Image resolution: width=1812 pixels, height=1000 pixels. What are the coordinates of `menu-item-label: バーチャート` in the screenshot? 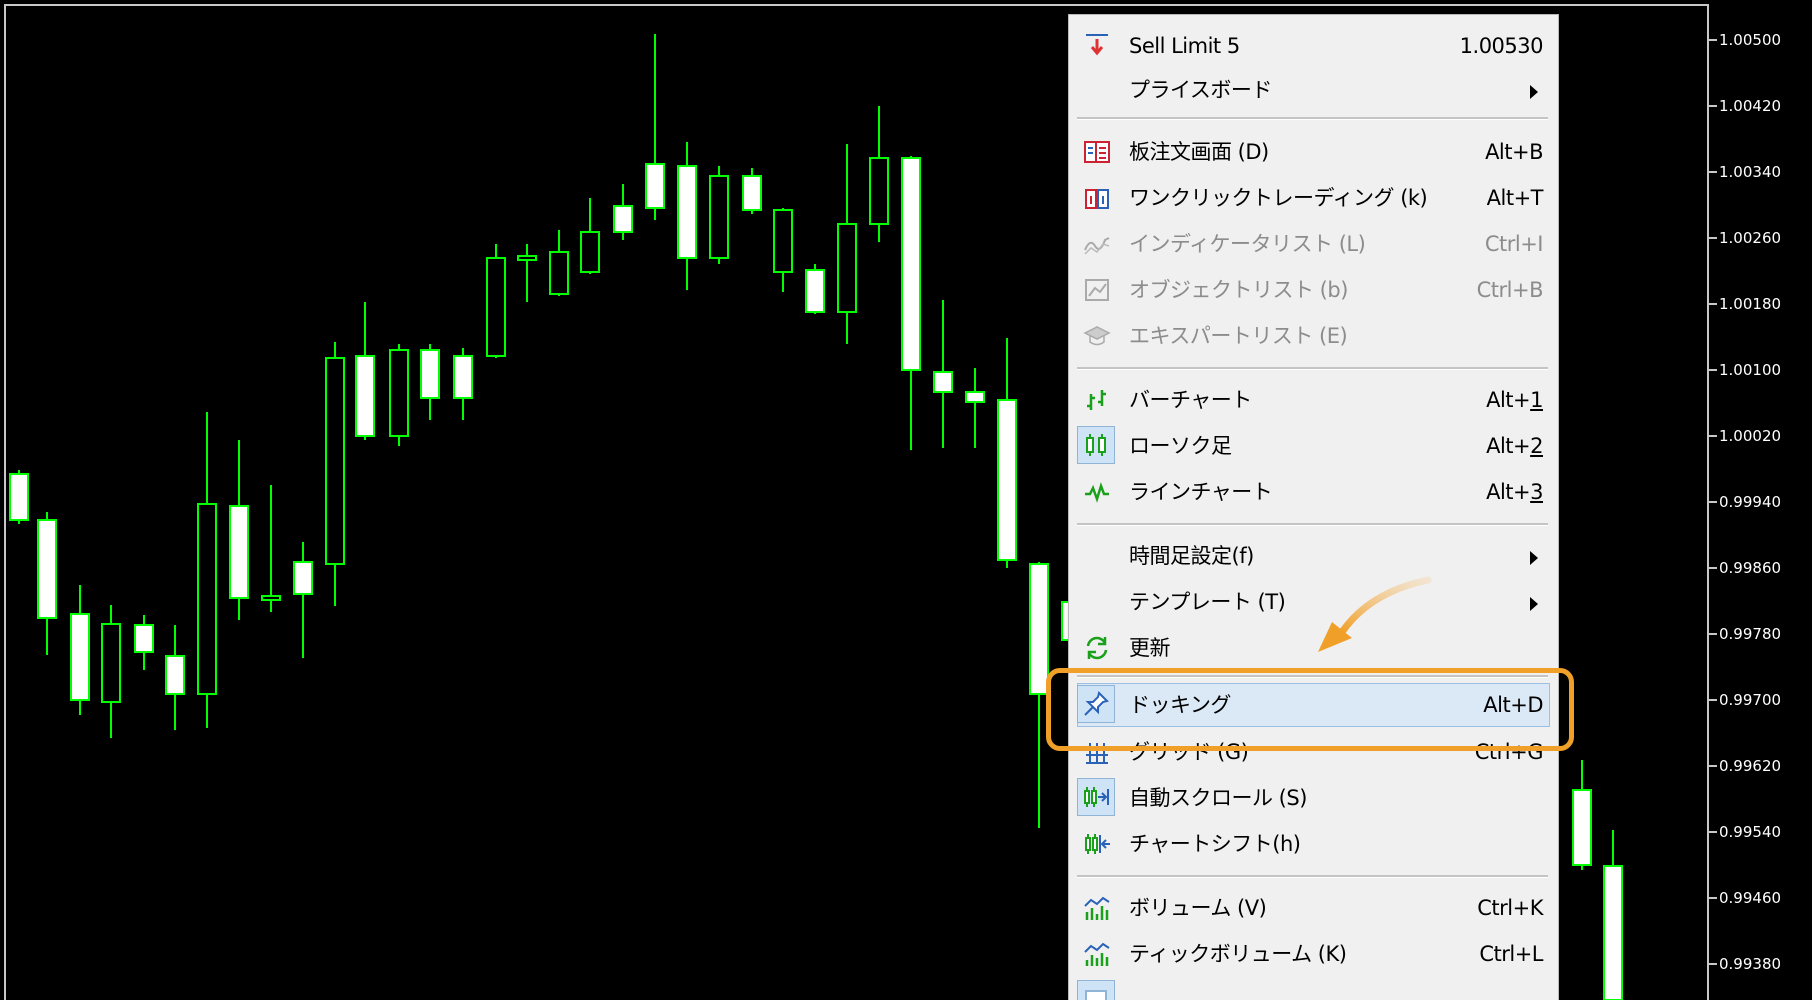 It's located at (1190, 400).